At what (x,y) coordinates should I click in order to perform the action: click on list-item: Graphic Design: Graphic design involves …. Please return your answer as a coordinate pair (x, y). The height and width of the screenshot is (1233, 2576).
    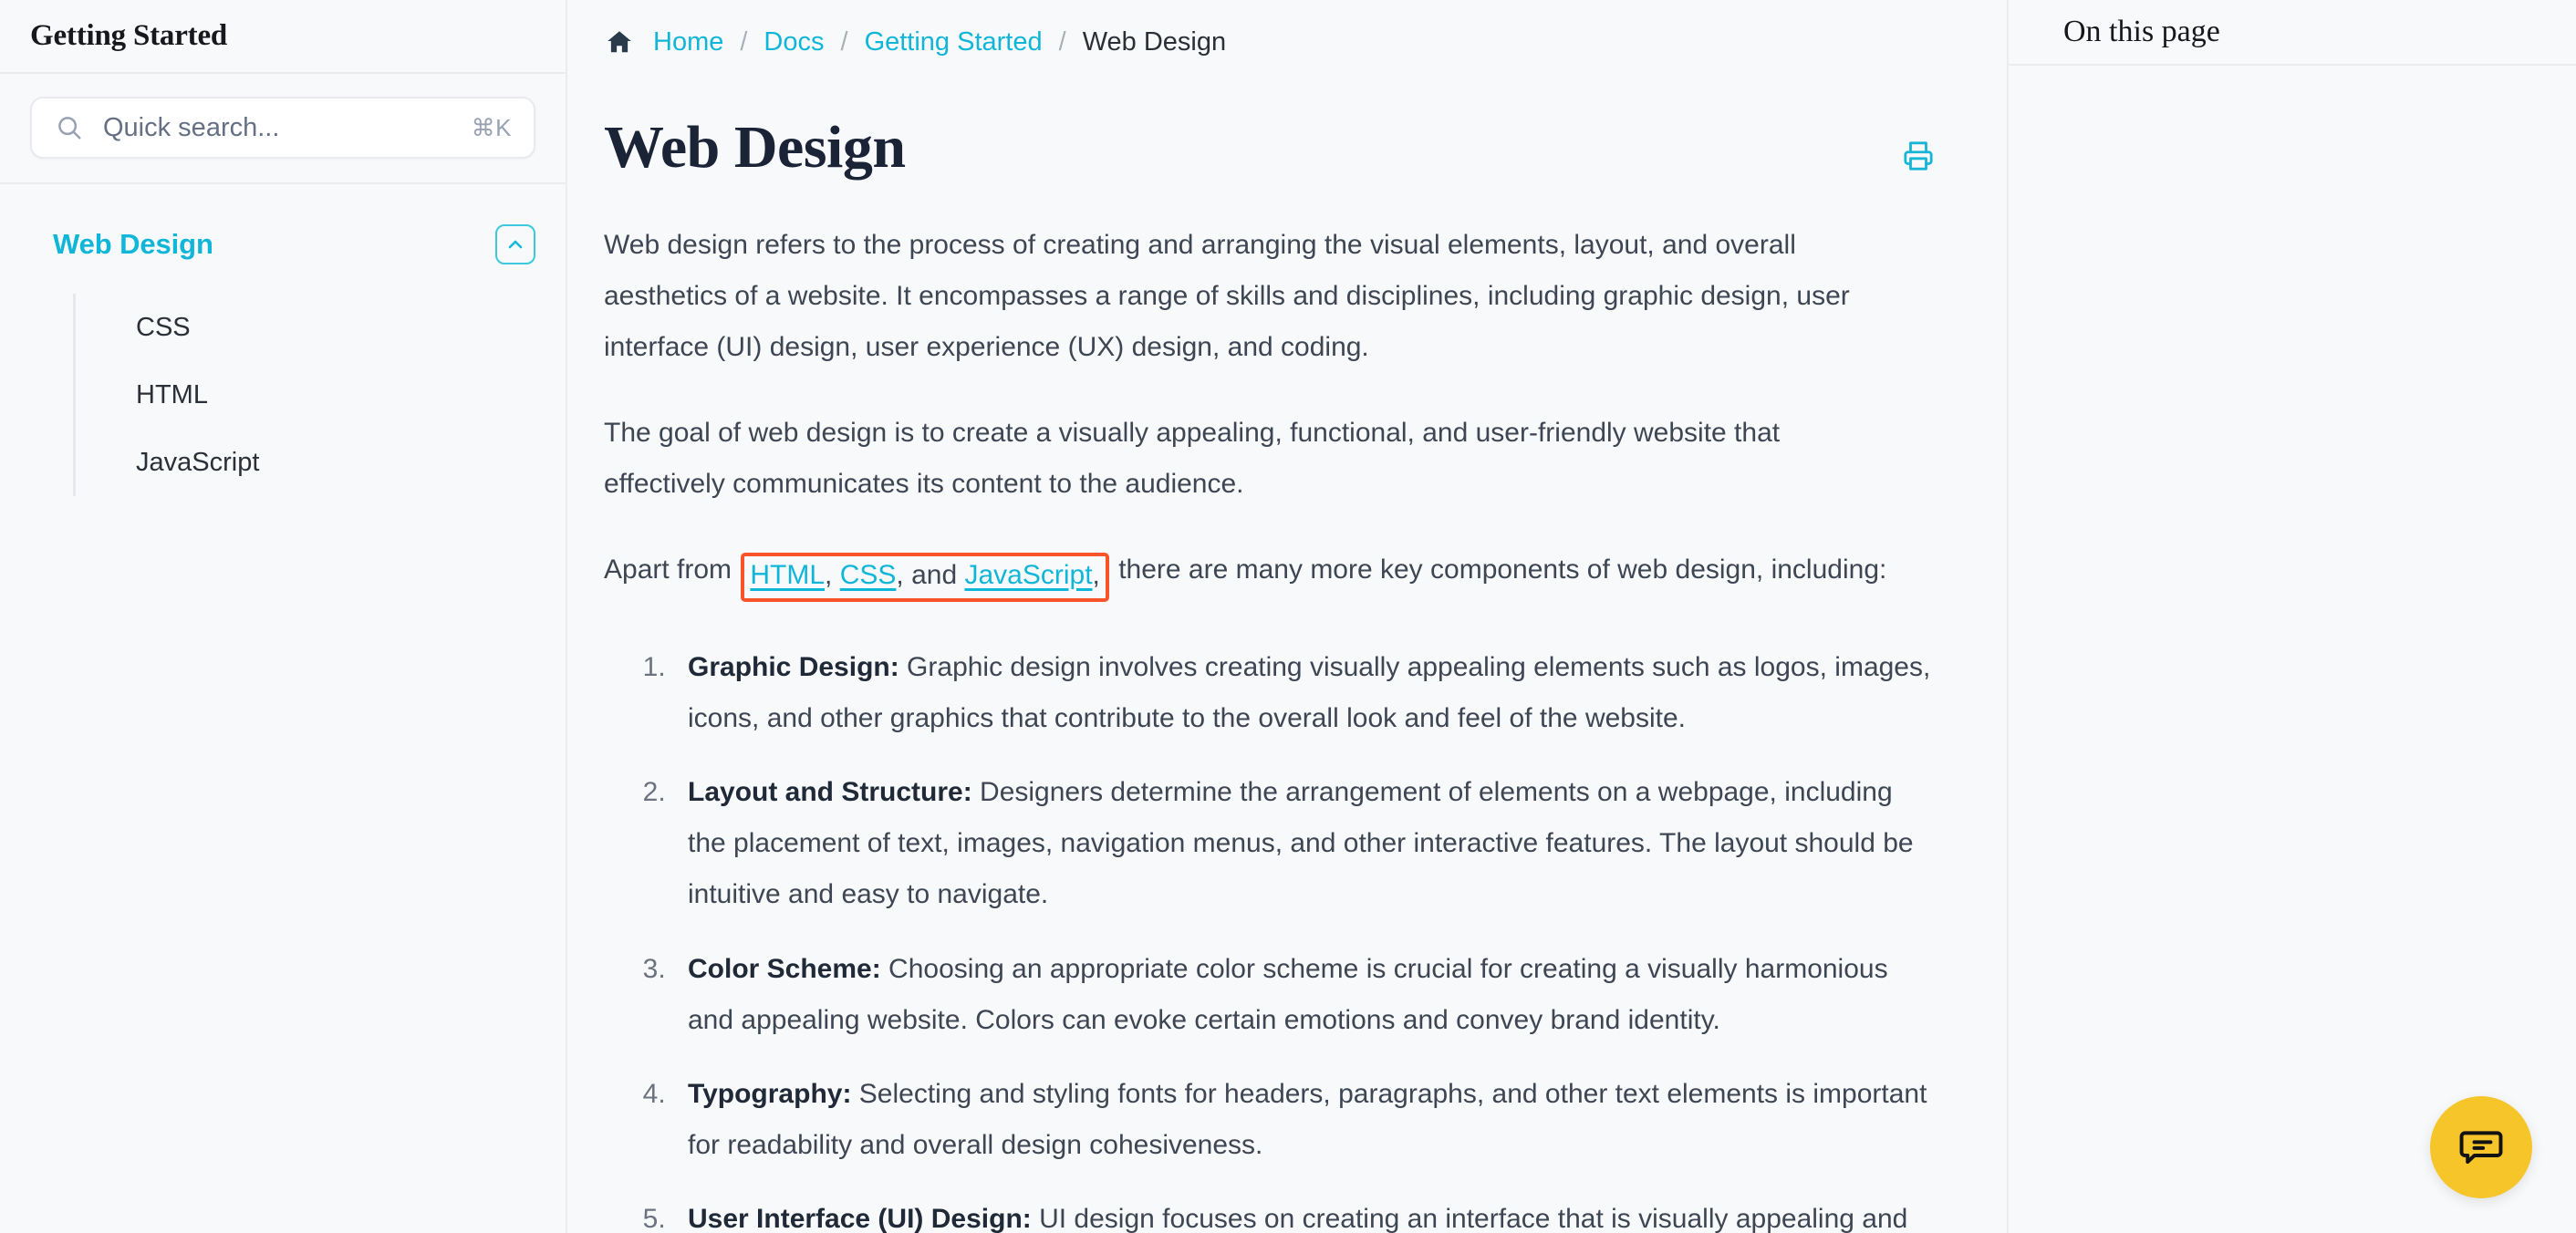
    Looking at the image, I should click on (1303, 693).